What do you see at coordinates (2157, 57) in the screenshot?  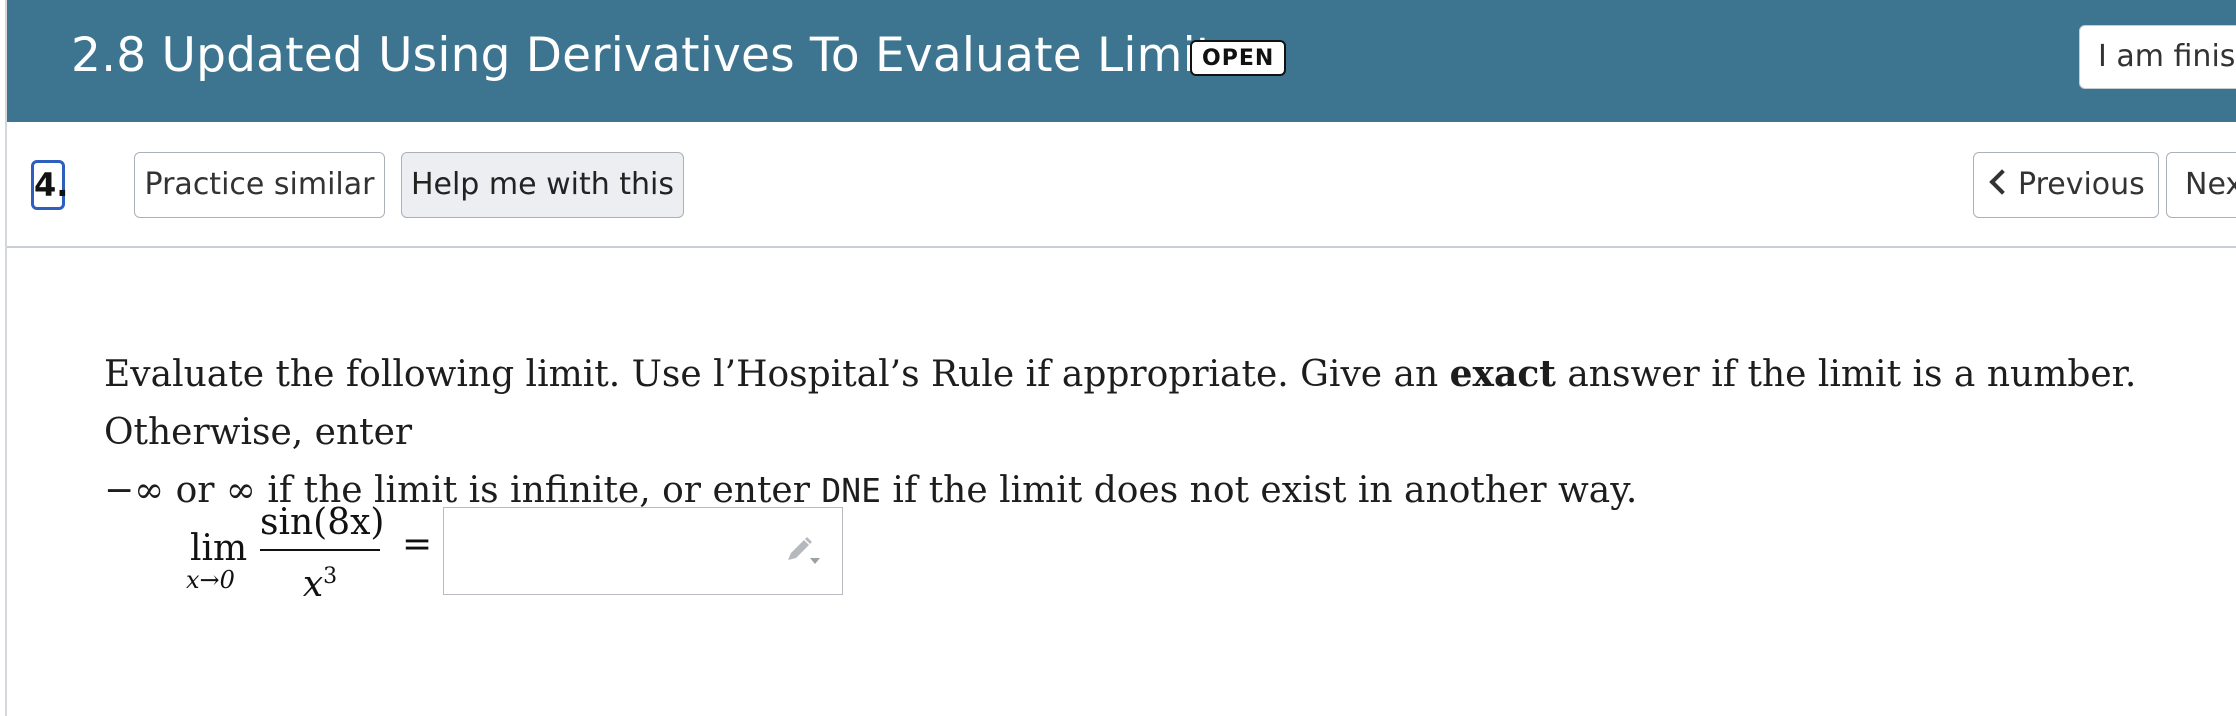 I see `finish-button: I am finished` at bounding box center [2157, 57].